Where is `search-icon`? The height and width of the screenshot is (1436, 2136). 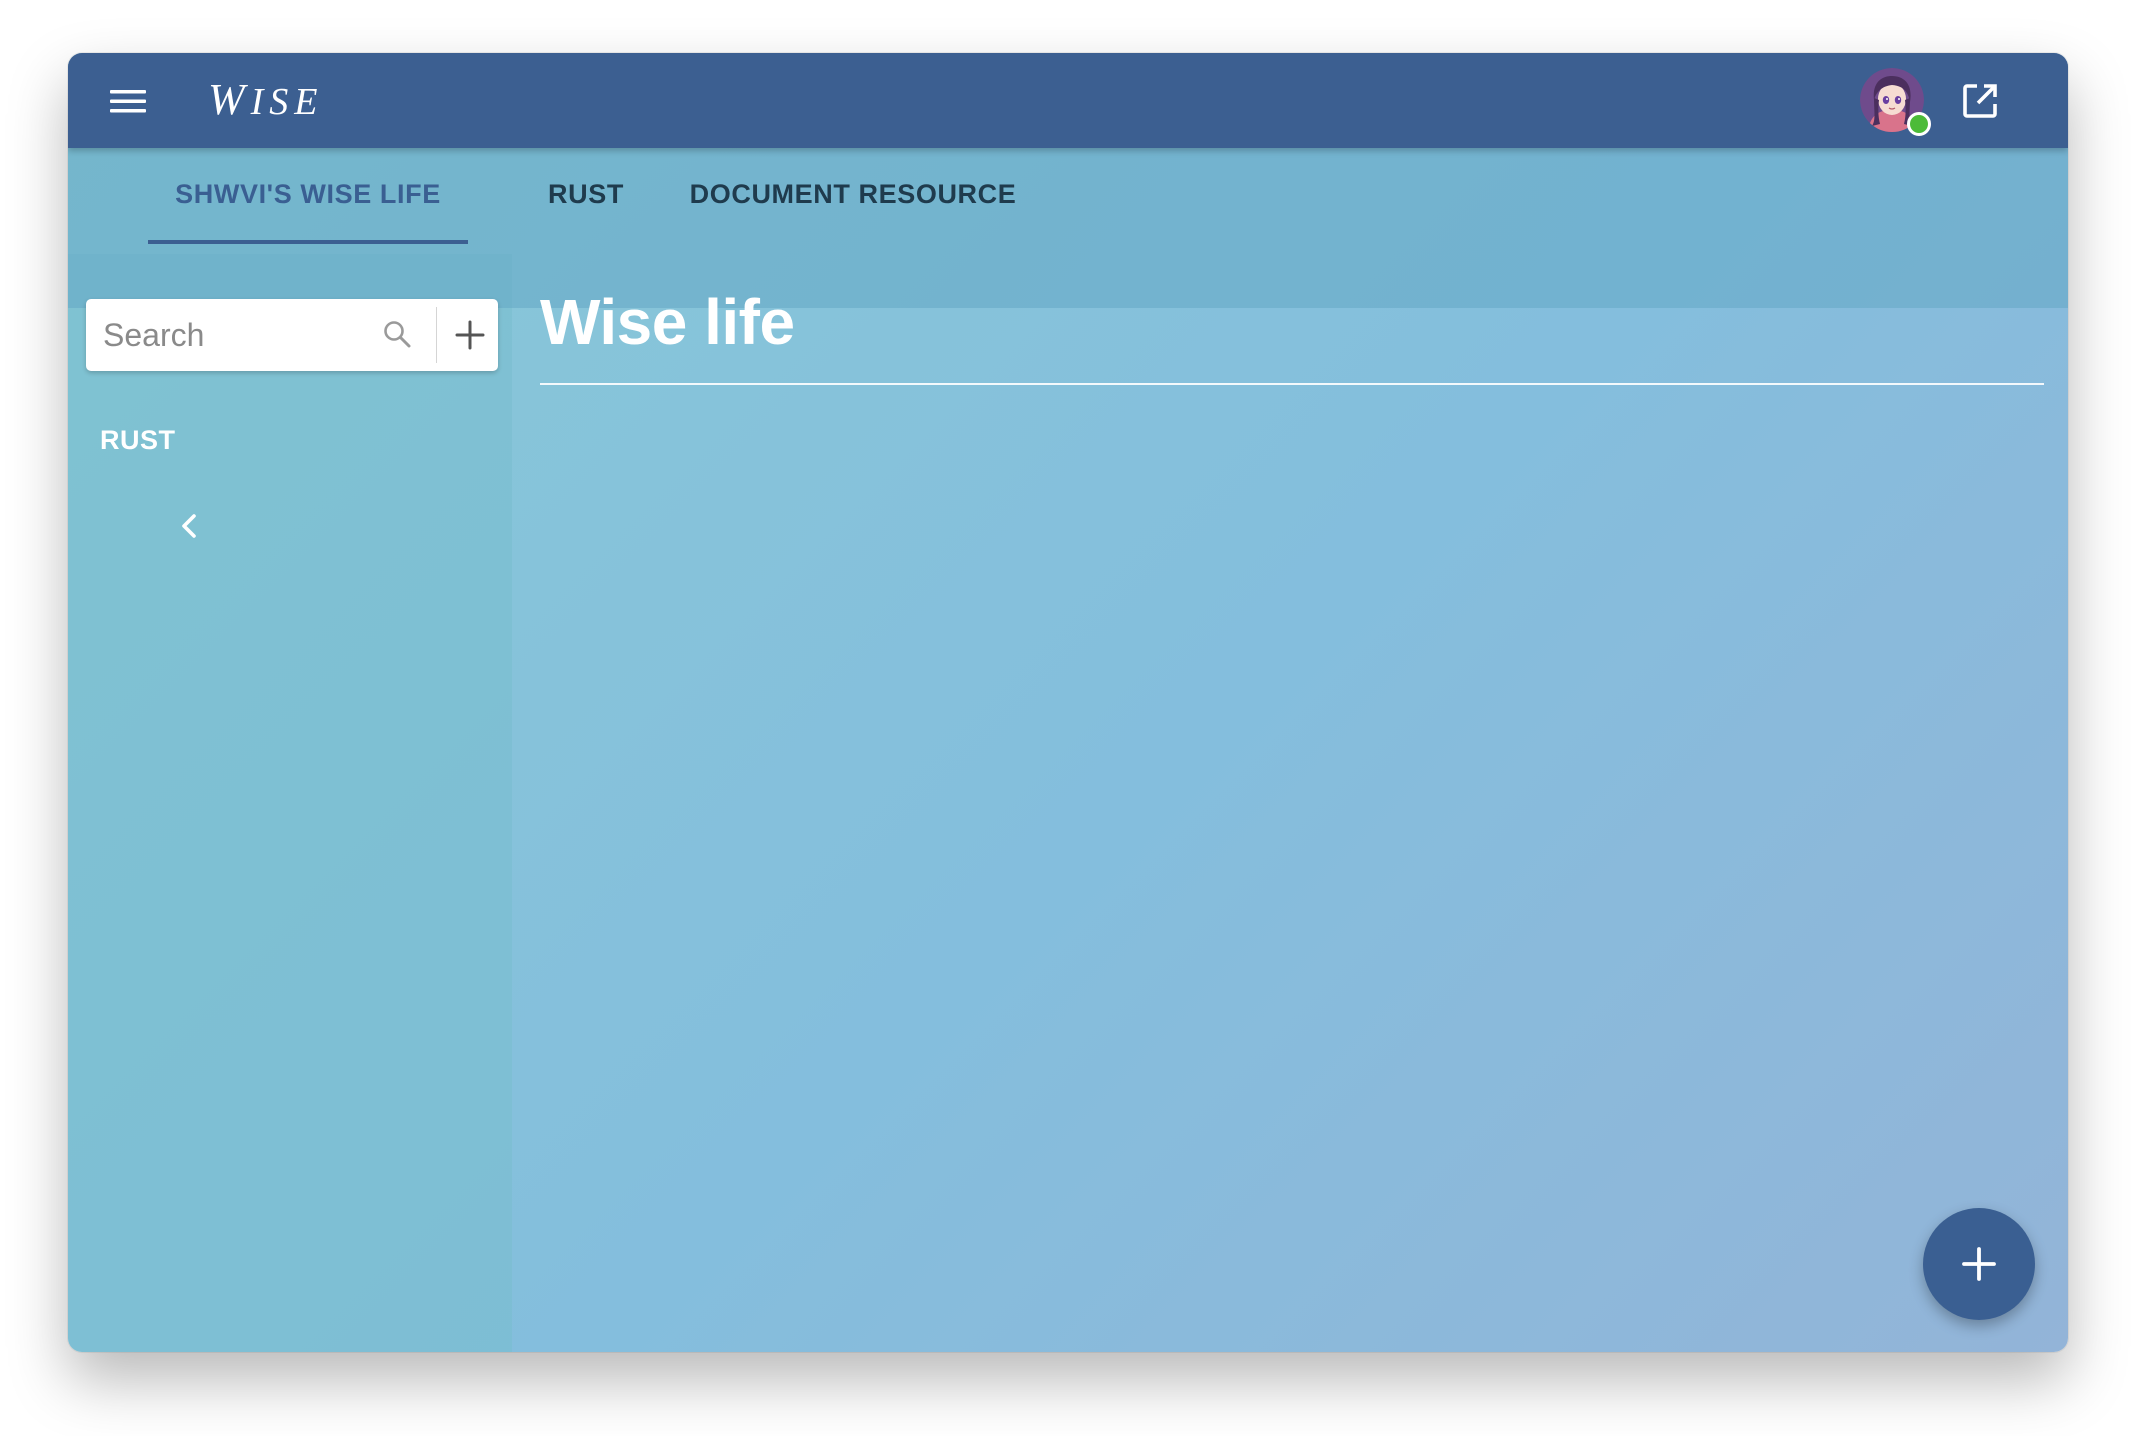
search-icon is located at coordinates (398, 335).